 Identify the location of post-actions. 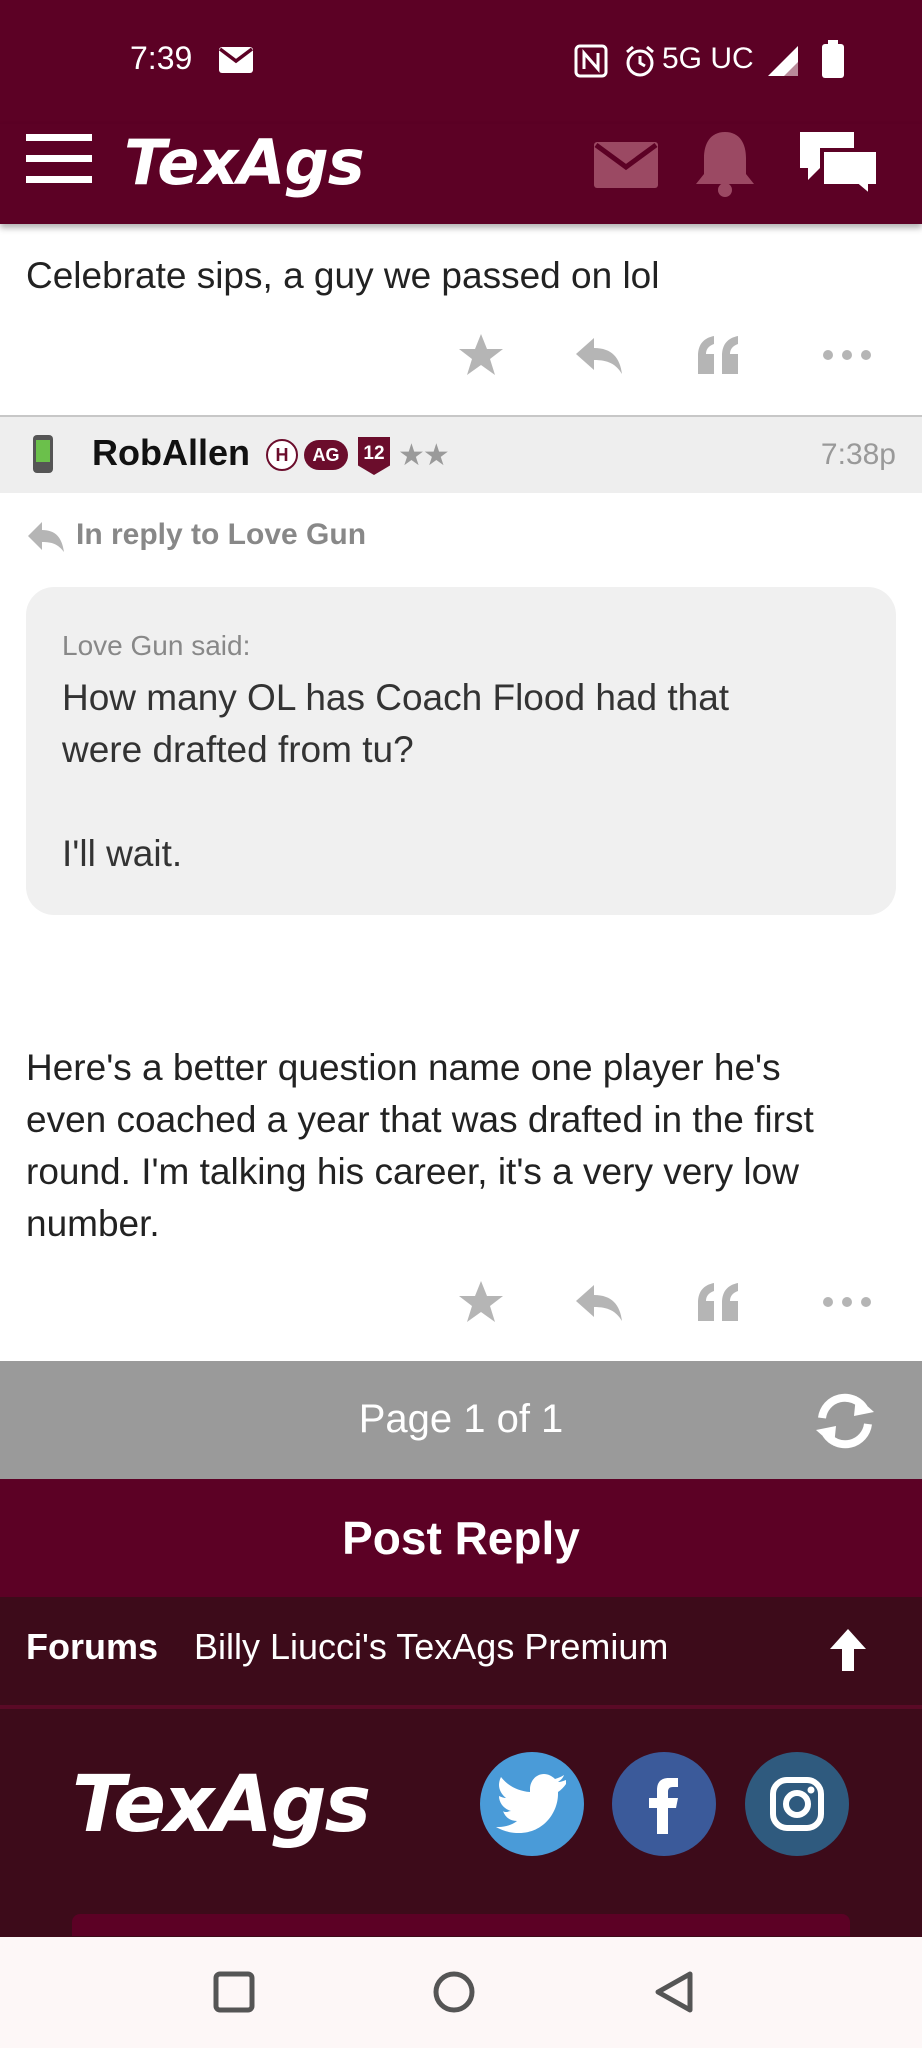
(461, 1305).